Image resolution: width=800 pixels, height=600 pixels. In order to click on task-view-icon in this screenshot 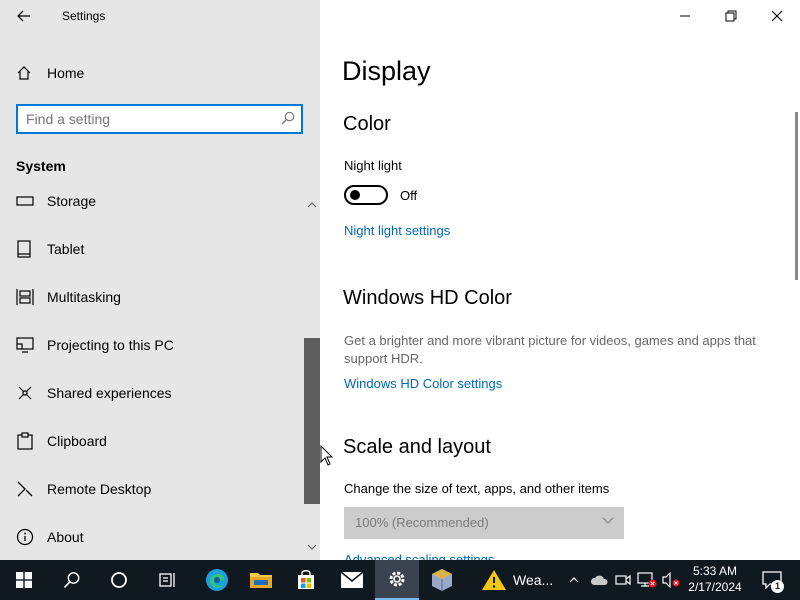, I will do `click(167, 580)`.